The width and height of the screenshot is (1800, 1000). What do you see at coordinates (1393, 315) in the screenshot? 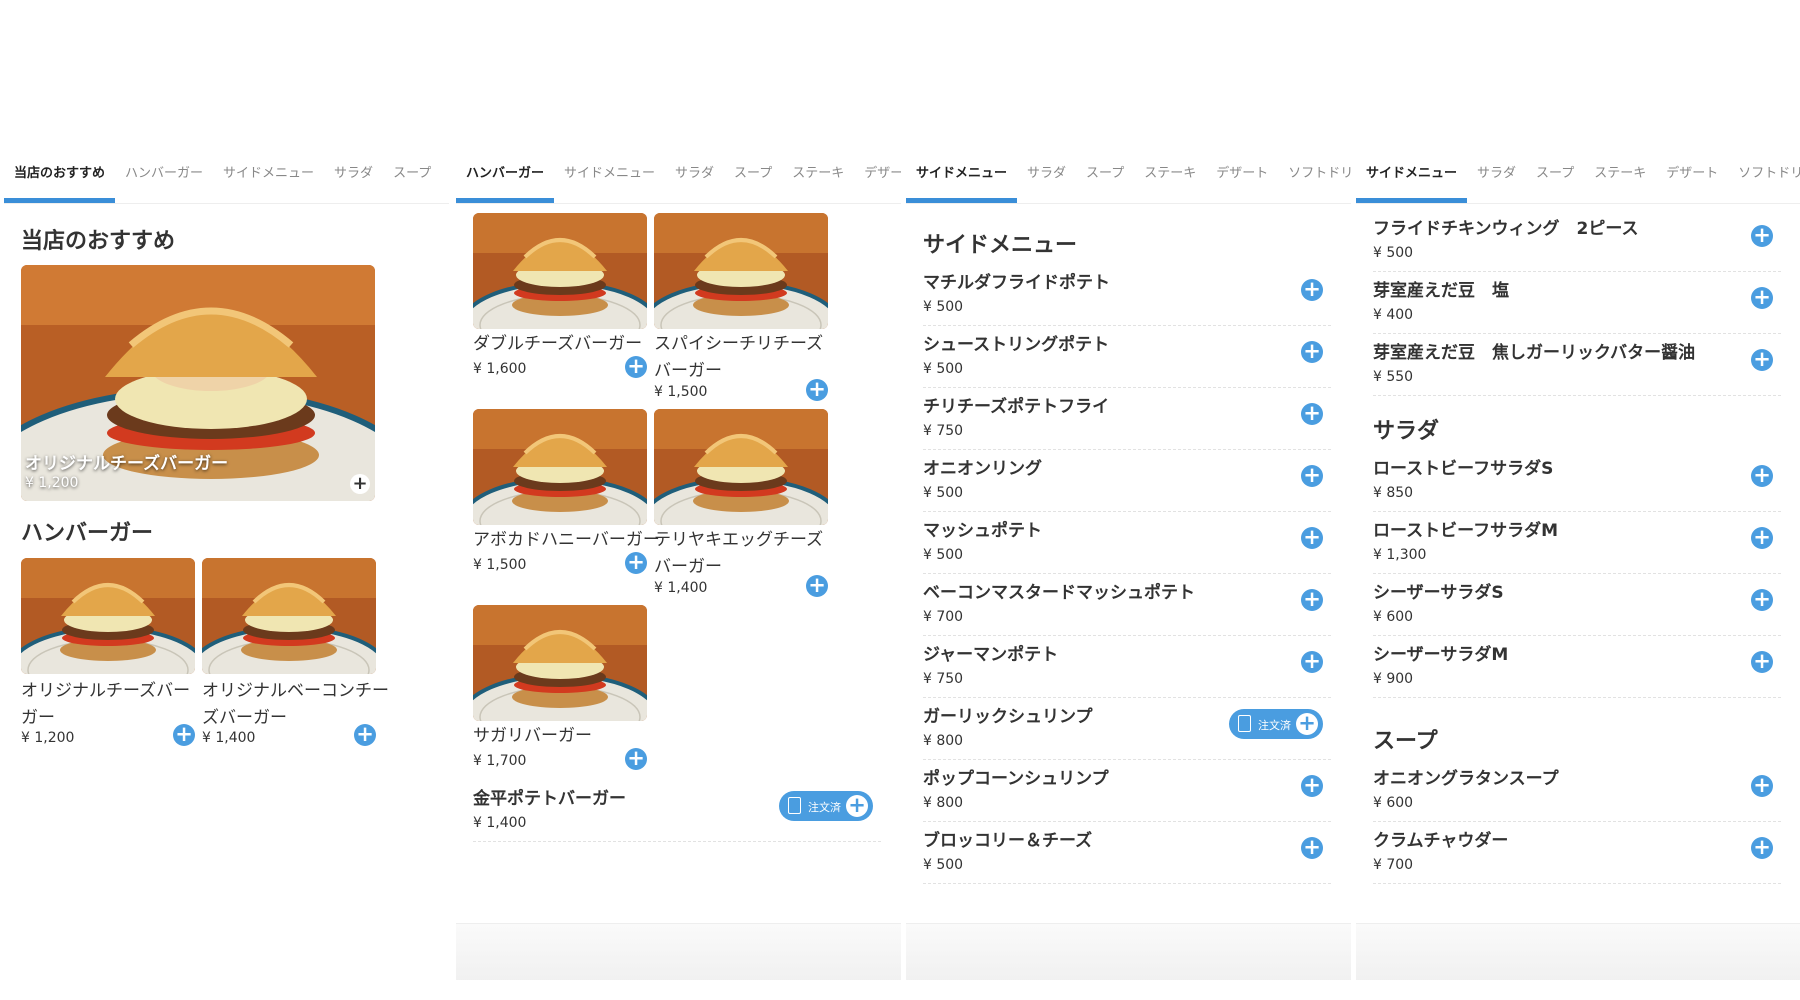
I see `item-price: ¥ 400` at bounding box center [1393, 315].